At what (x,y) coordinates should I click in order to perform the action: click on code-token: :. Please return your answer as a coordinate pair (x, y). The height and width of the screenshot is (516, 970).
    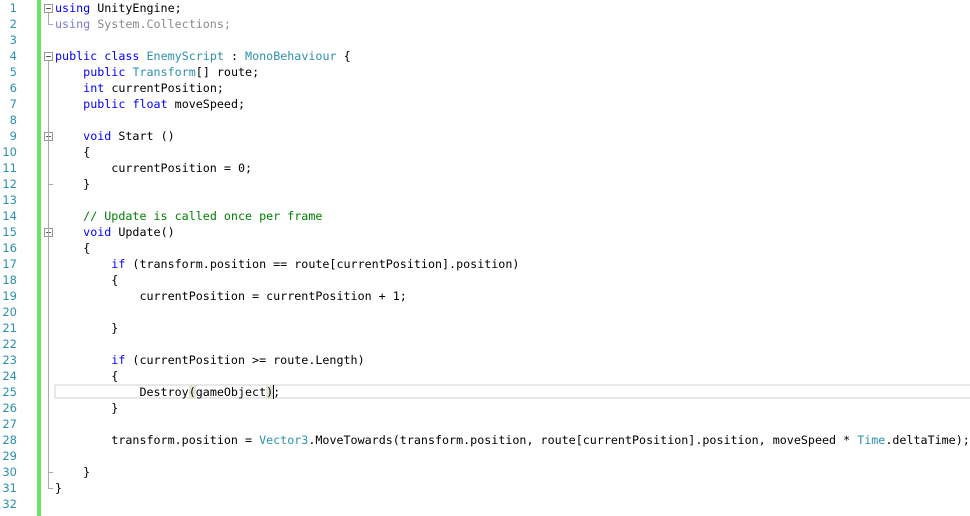
    Looking at the image, I should click on (234, 56).